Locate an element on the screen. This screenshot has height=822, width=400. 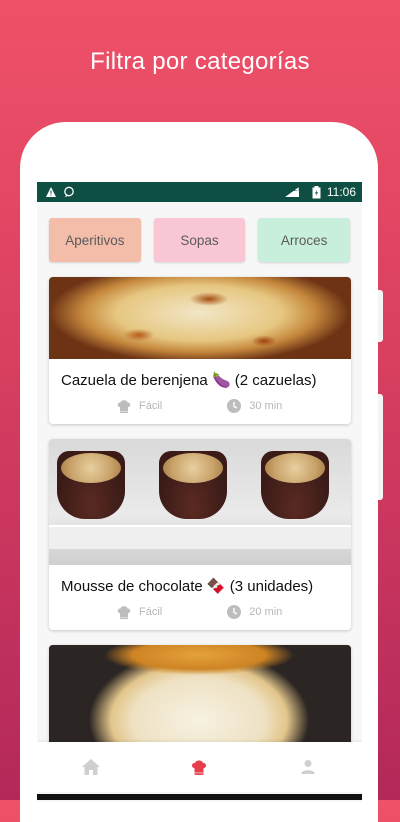
bottom-navigation is located at coordinates (199, 767).